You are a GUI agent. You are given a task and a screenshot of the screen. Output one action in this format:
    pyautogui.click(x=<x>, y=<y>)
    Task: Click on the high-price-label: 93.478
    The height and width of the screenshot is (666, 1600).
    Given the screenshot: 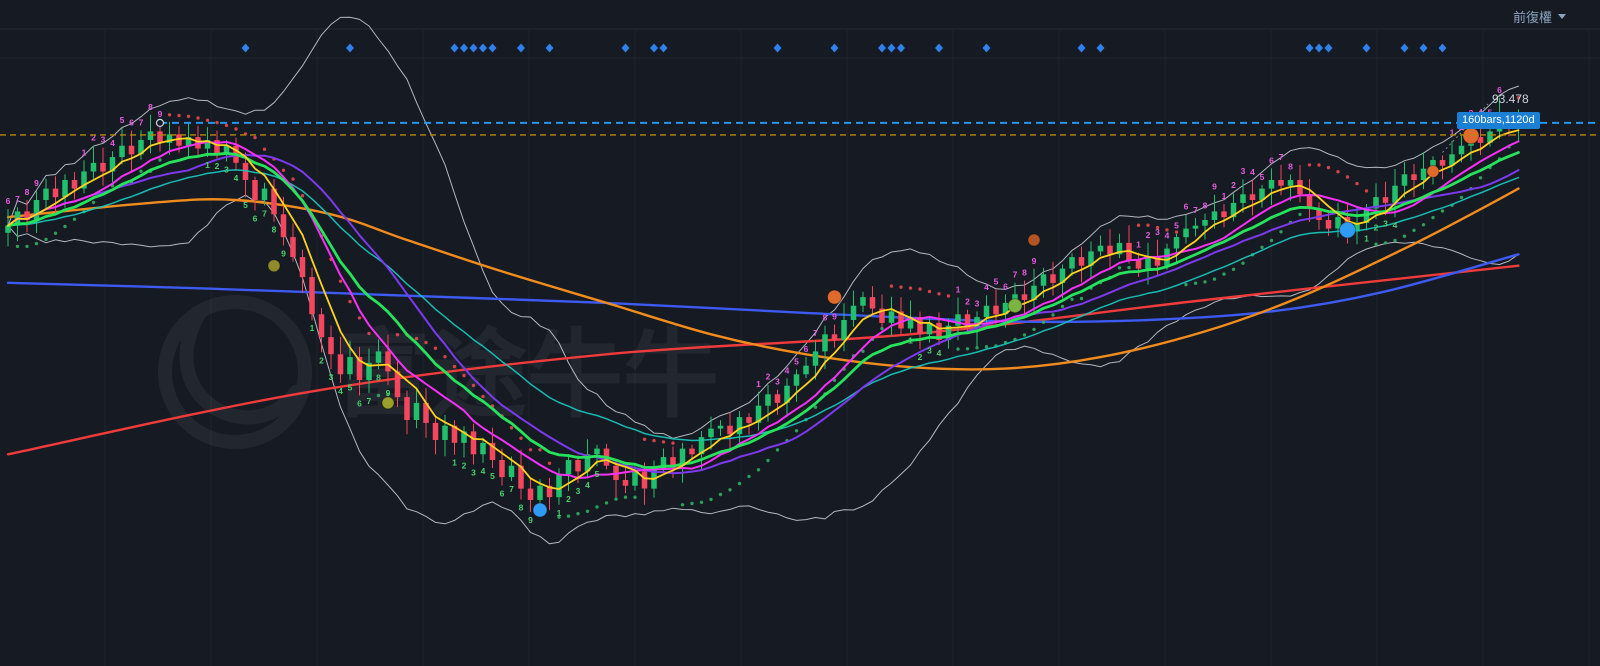 What is the action you would take?
    pyautogui.click(x=1510, y=99)
    